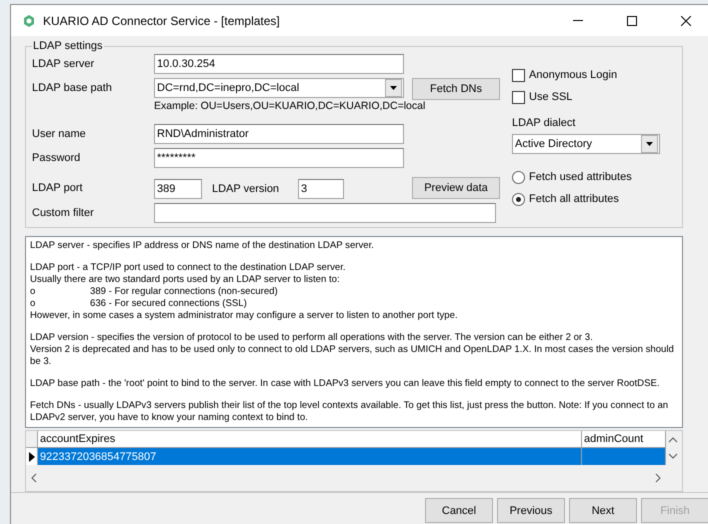 The height and width of the screenshot is (524, 708). What do you see at coordinates (246, 189) in the screenshot?
I see `field-label: LDAP version` at bounding box center [246, 189].